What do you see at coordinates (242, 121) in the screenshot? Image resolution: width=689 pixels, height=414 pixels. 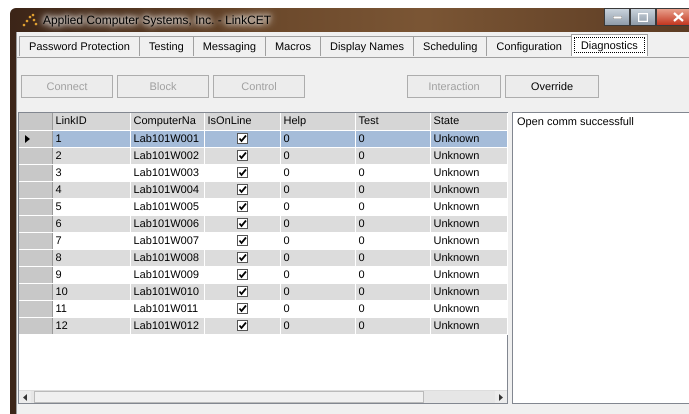 I see `column-header: IsOnLine` at bounding box center [242, 121].